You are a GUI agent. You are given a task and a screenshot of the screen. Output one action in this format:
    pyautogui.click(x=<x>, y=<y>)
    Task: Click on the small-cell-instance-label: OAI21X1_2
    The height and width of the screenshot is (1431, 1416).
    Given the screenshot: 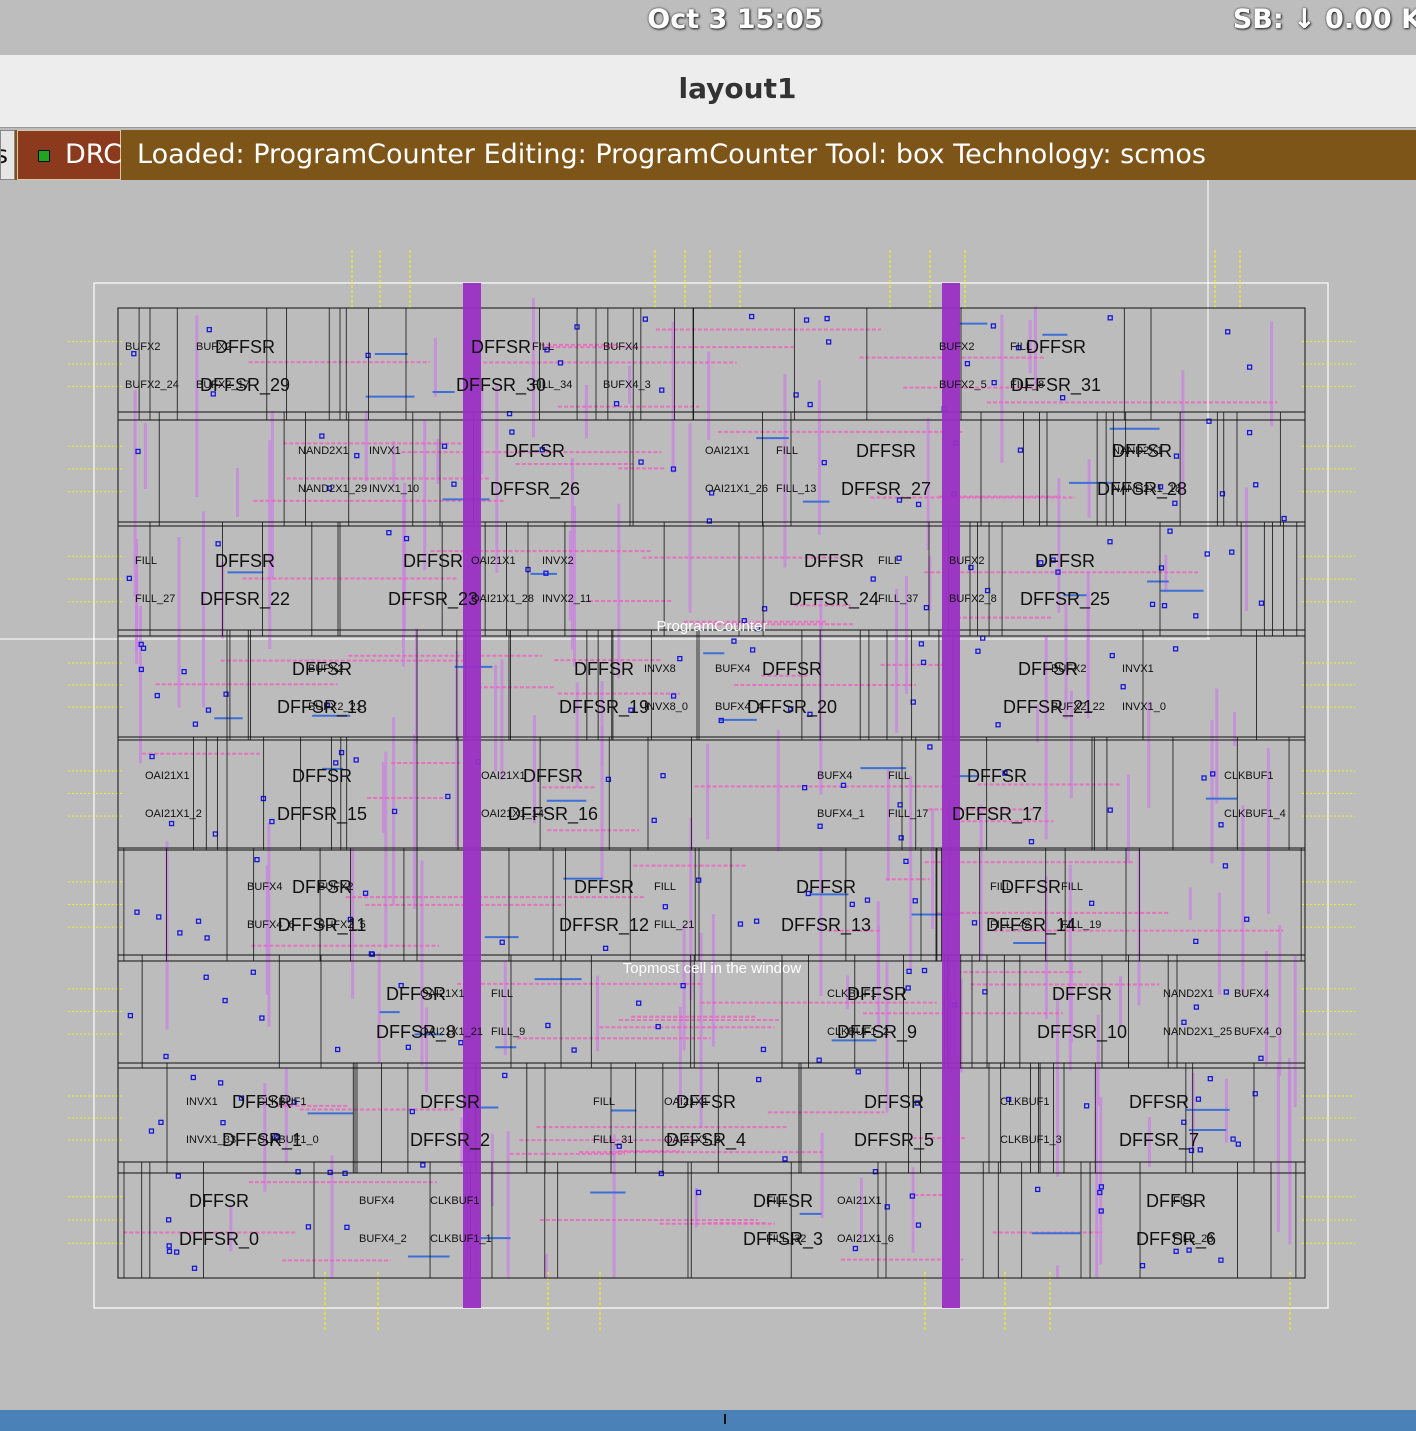 What is the action you would take?
    pyautogui.click(x=173, y=814)
    